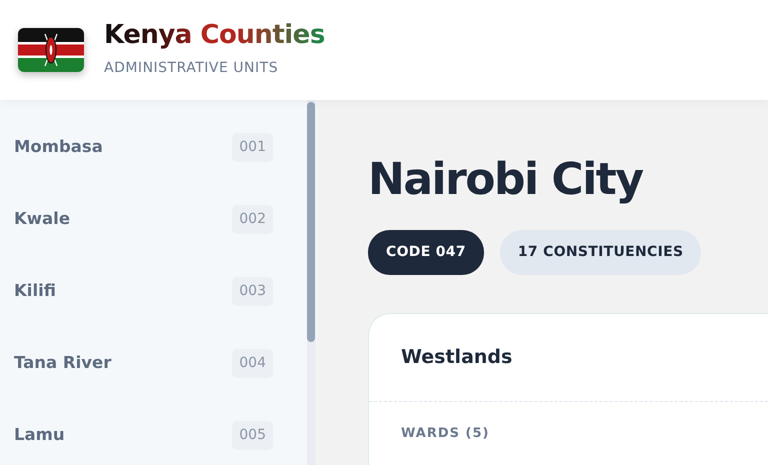  I want to click on county-name: Mombasa, so click(58, 147).